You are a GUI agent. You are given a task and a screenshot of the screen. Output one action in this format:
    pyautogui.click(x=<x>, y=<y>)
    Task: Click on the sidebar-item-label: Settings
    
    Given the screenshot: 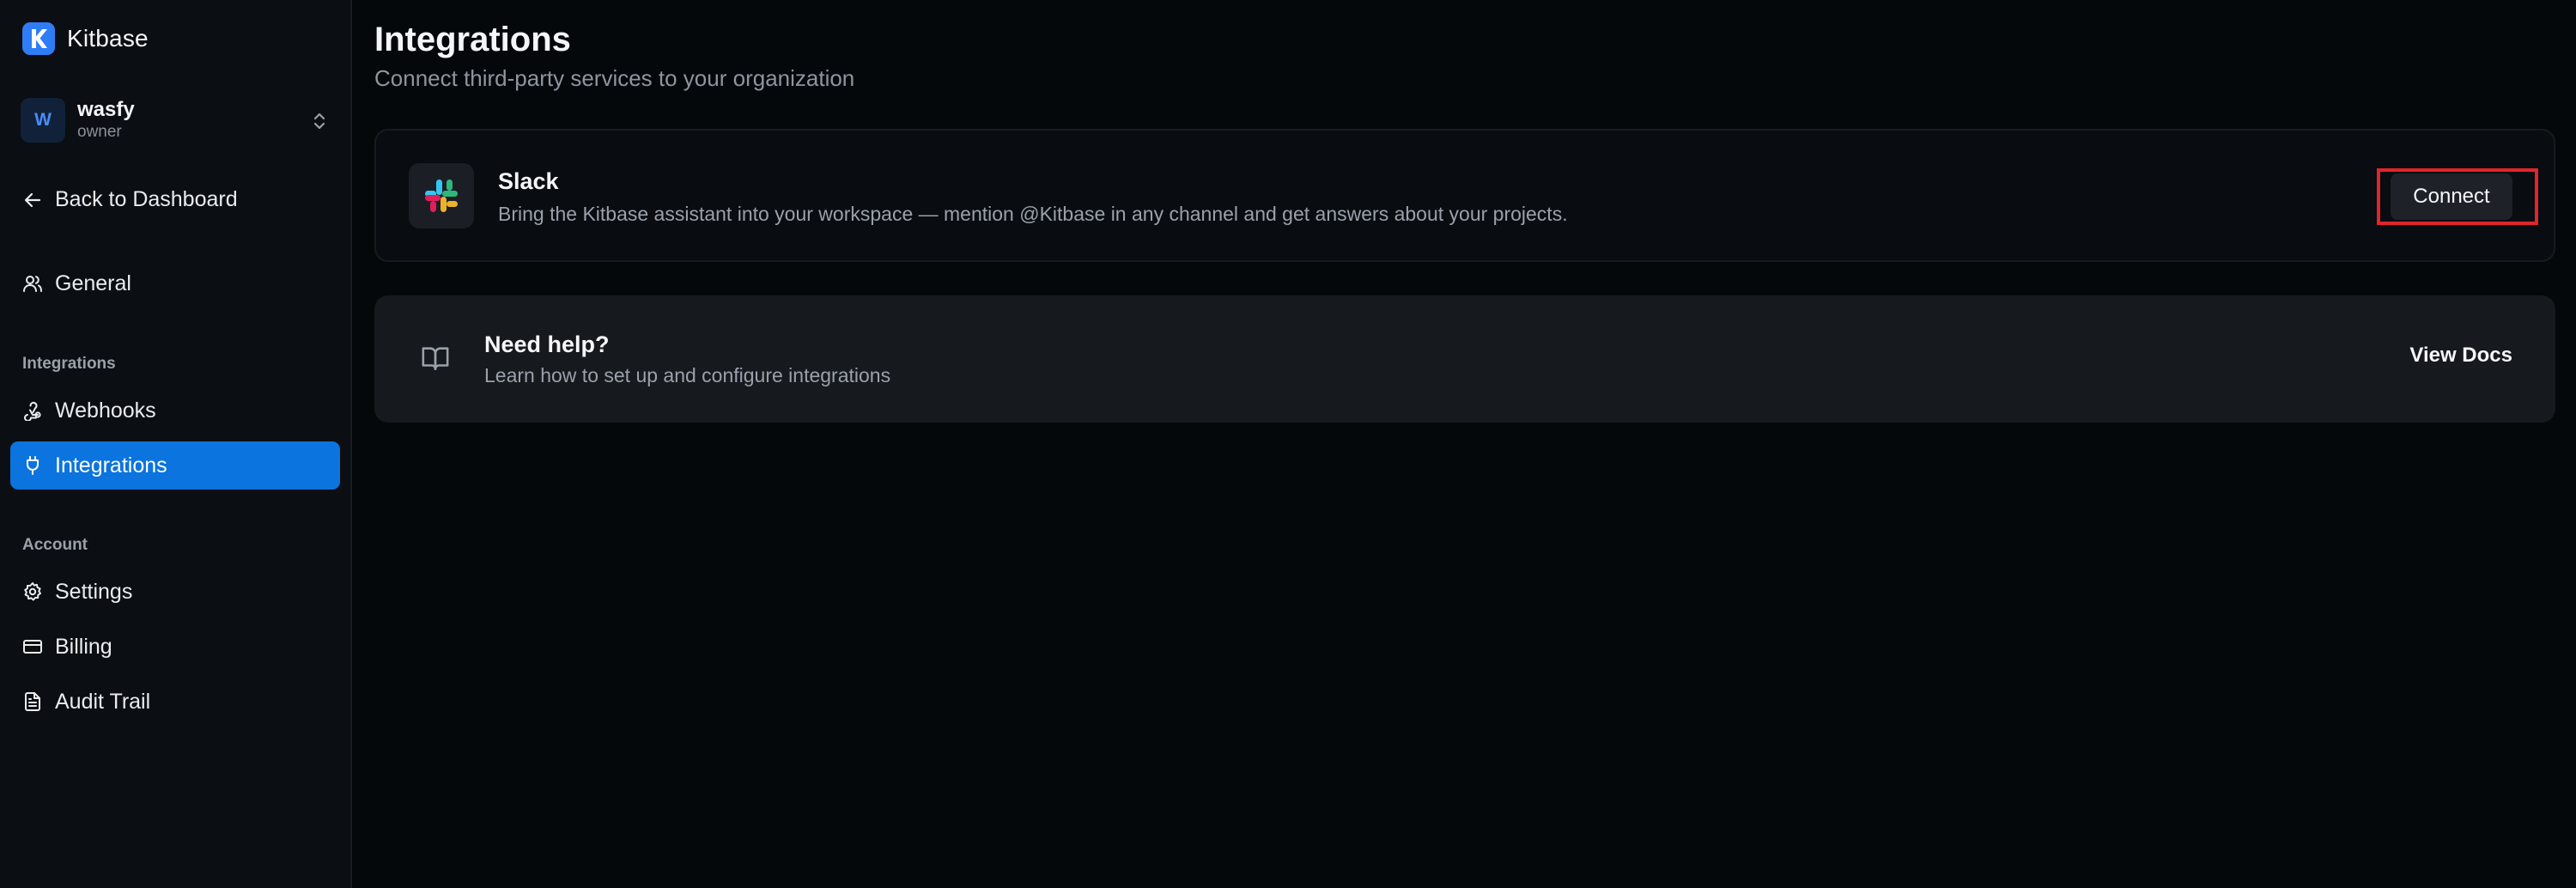 What is the action you would take?
    pyautogui.click(x=94, y=591)
    